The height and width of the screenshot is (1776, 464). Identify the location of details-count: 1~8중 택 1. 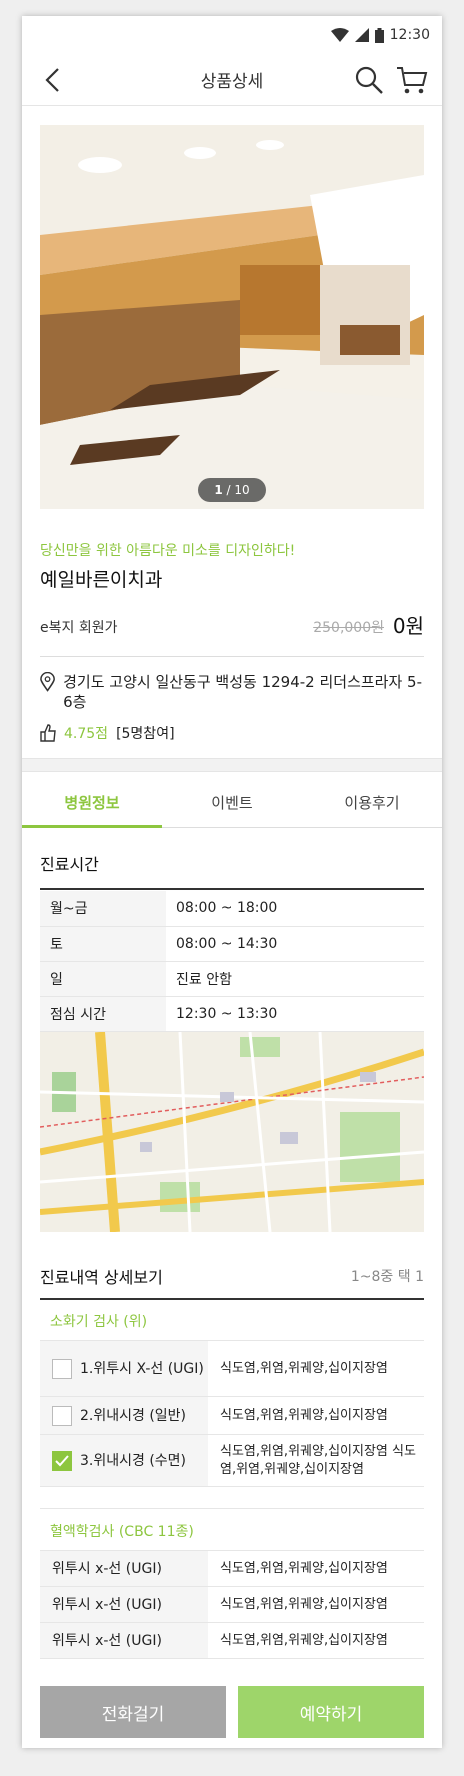
(387, 1277).